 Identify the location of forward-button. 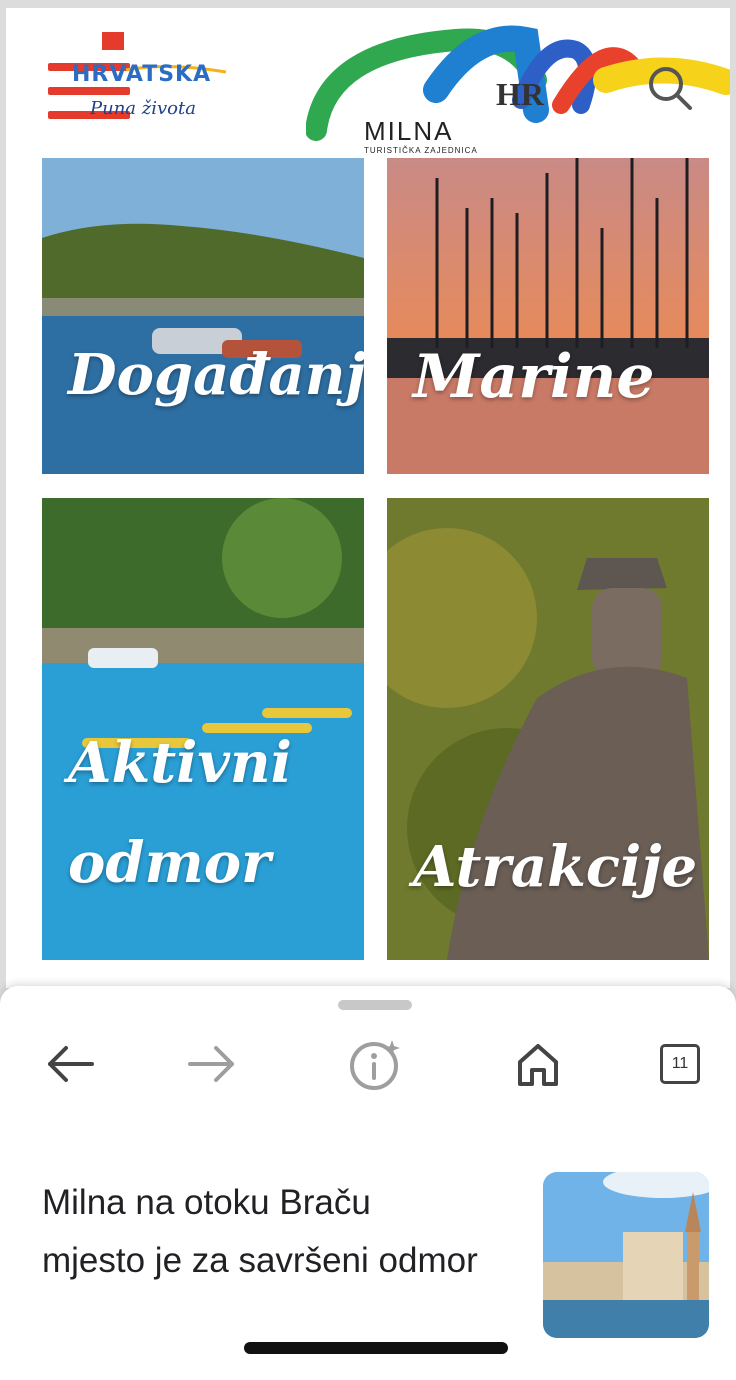
(212, 1064).